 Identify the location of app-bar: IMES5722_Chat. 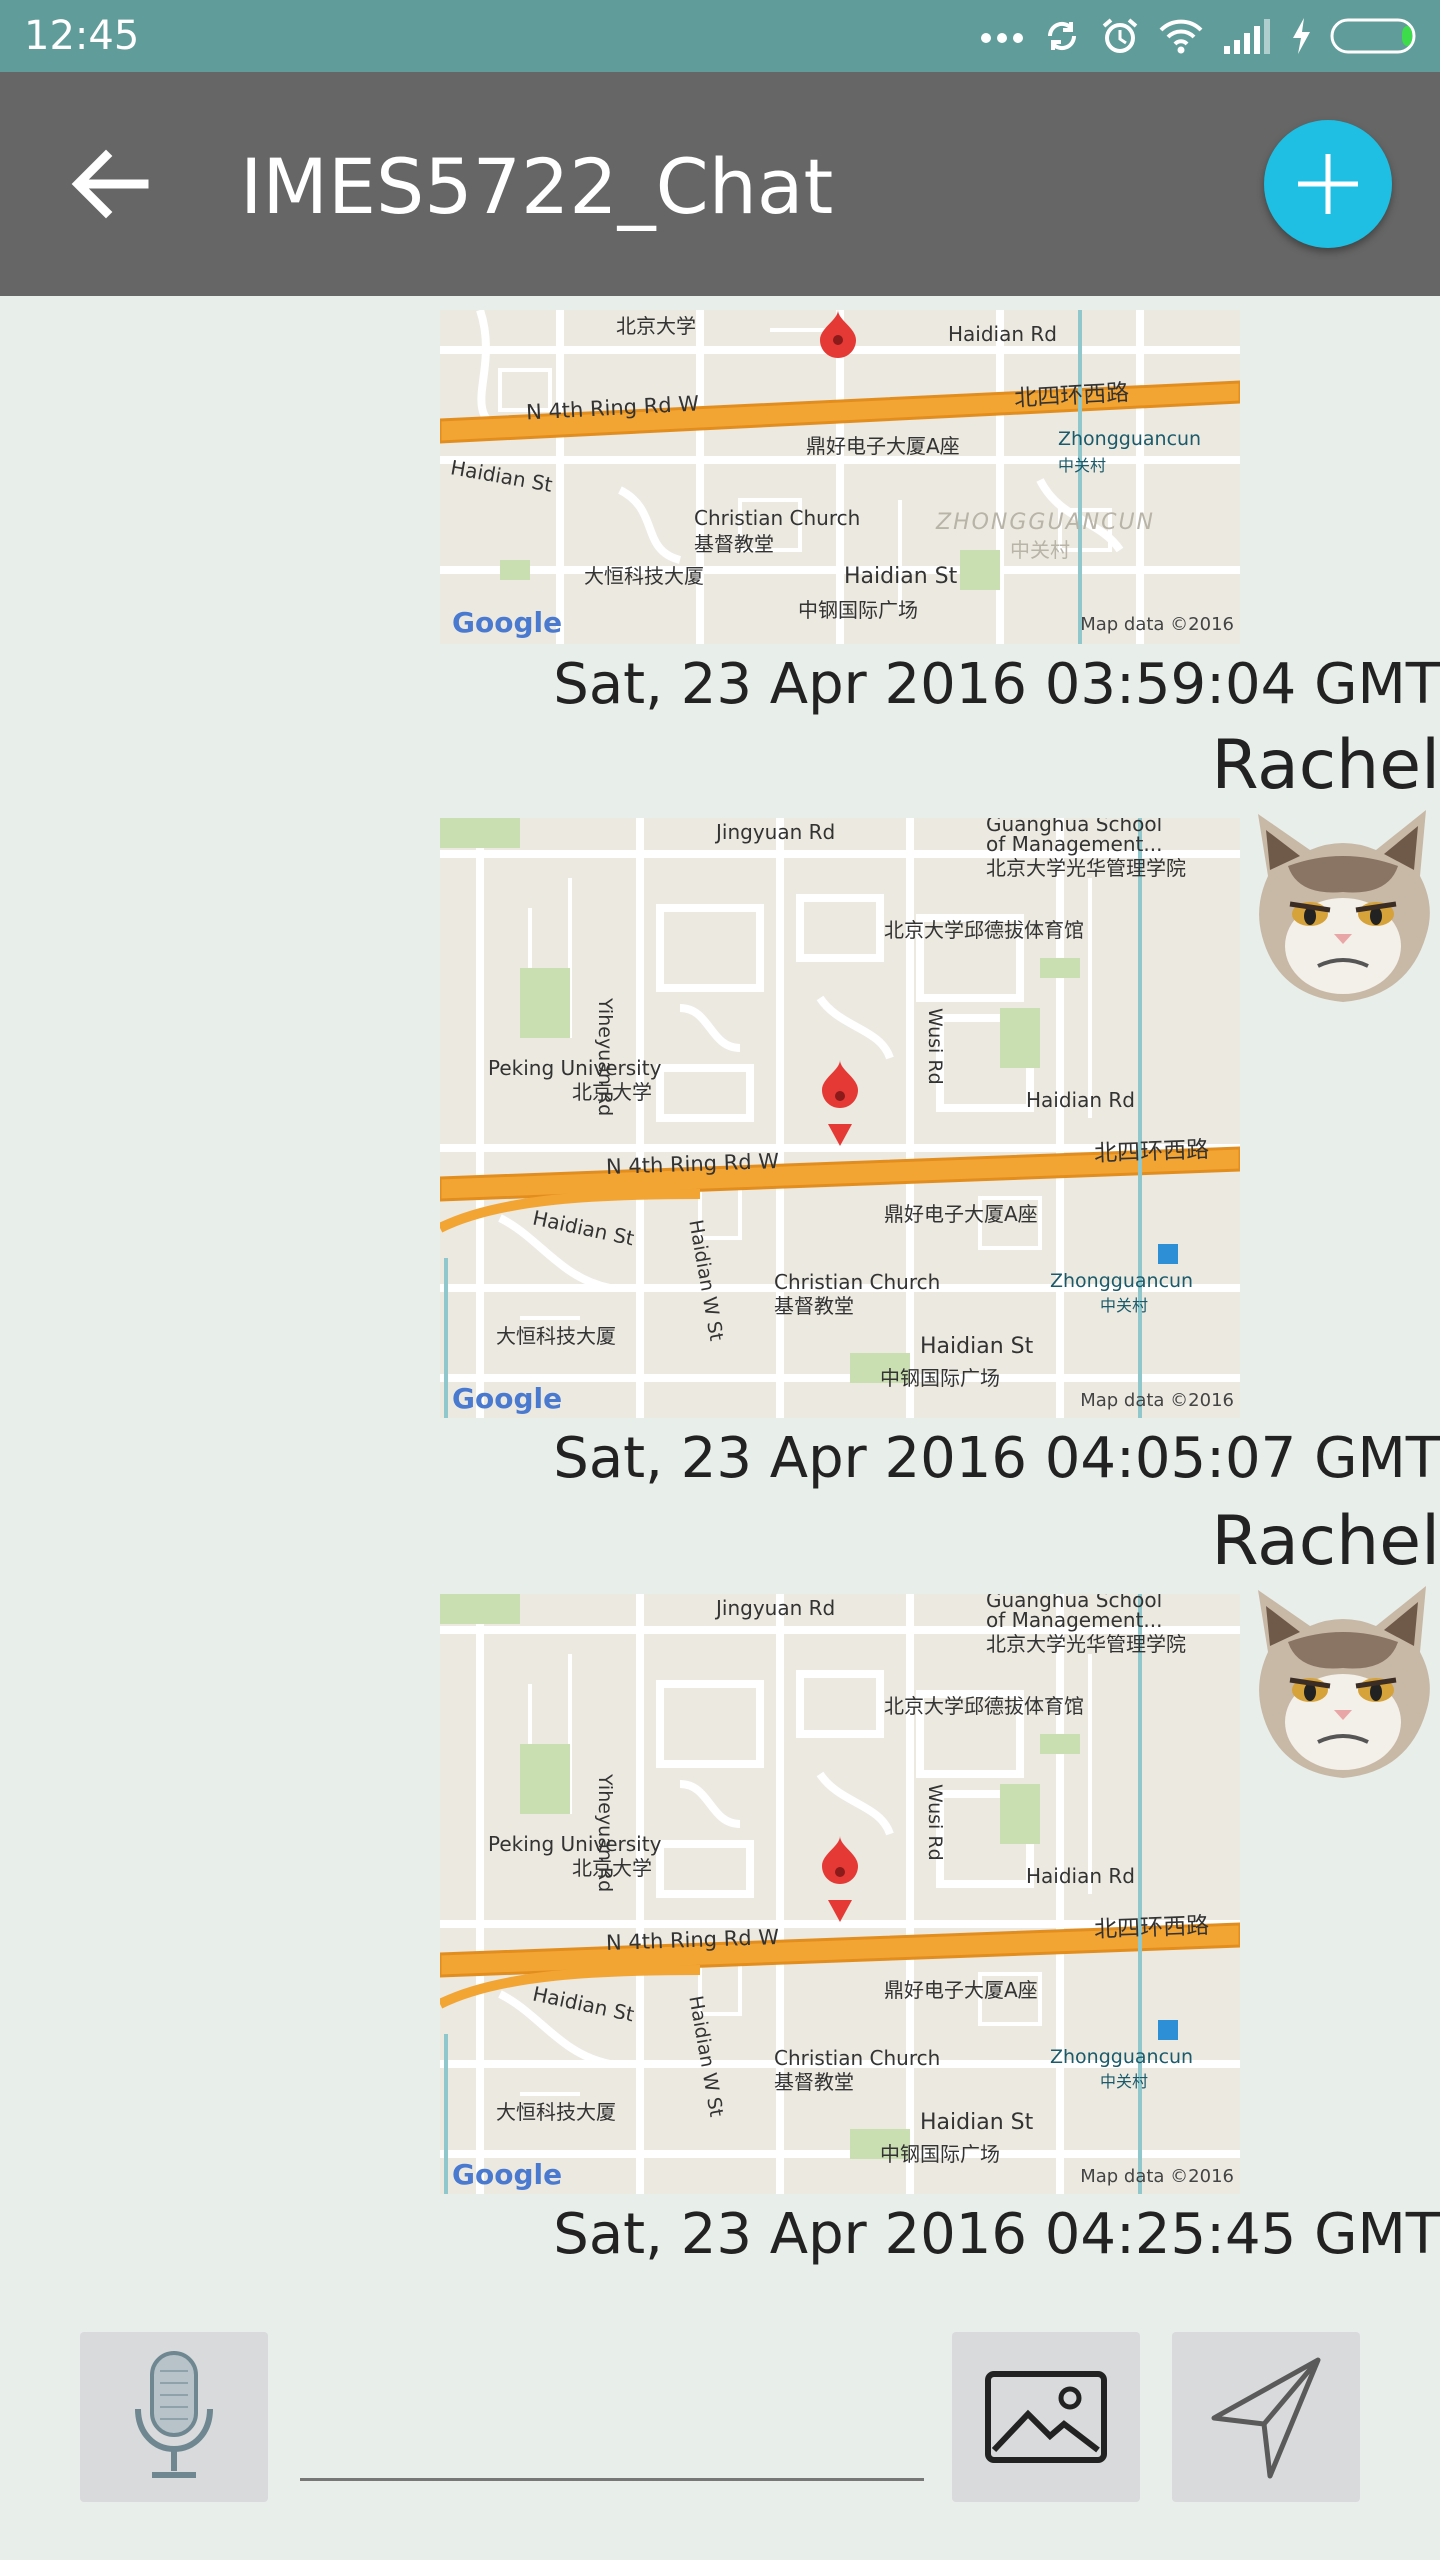
(720, 184).